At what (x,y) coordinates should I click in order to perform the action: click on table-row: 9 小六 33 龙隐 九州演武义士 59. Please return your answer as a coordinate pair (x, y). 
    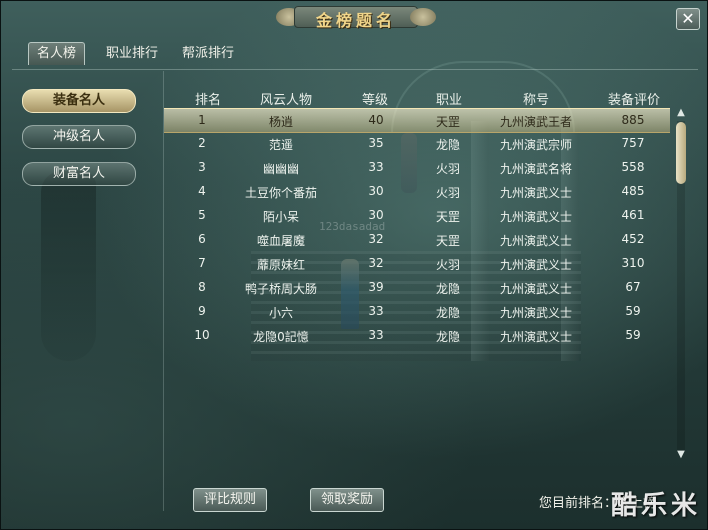
    Looking at the image, I should click on (417, 311).